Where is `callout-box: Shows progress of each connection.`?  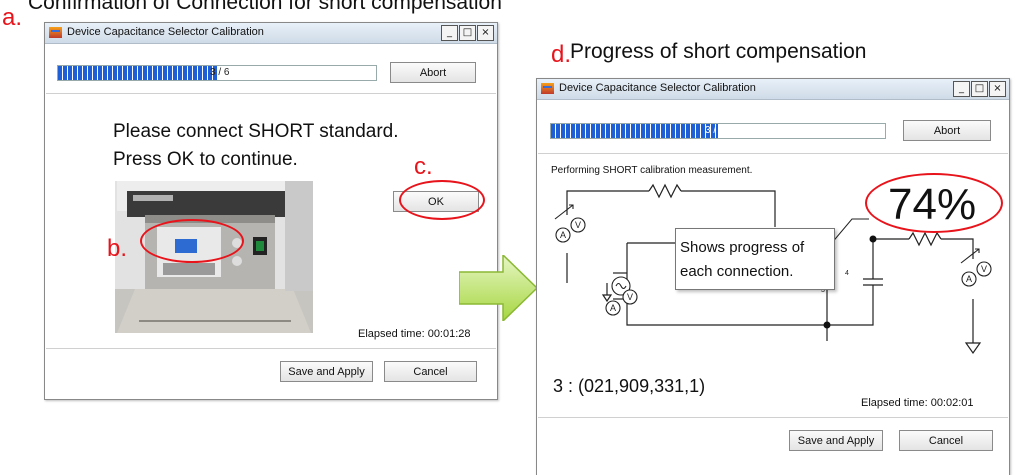 callout-box: Shows progress of each connection. is located at coordinates (755, 259).